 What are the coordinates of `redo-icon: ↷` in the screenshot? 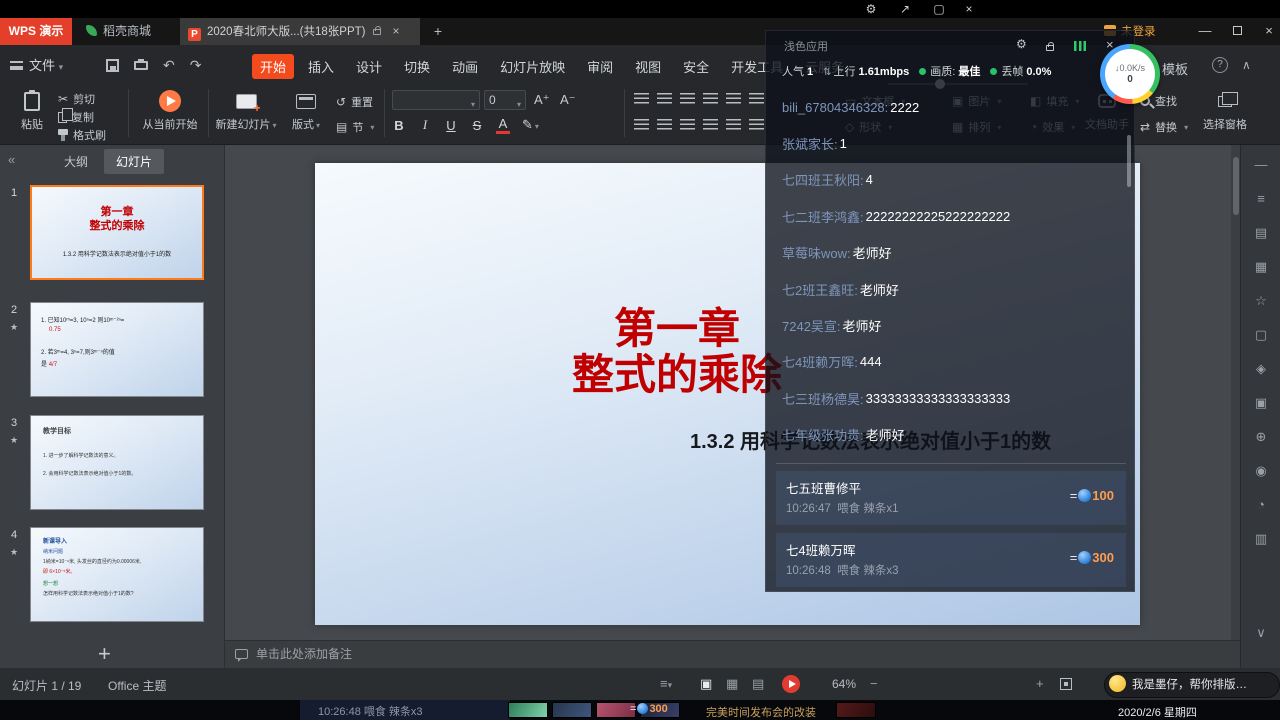 It's located at (196, 65).